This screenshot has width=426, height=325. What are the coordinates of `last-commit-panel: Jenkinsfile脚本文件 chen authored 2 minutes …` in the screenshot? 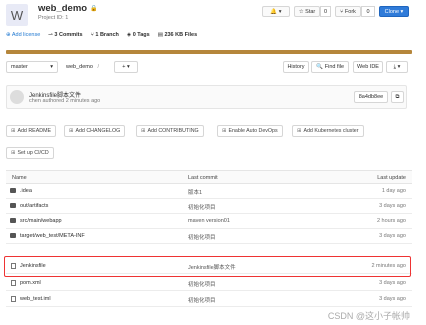 It's located at (206, 97).